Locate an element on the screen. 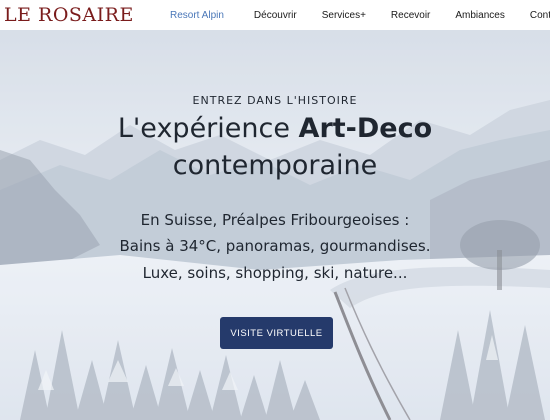 This screenshot has height=420, width=550. hero-headline-line2: contemporaine is located at coordinates (275, 165).